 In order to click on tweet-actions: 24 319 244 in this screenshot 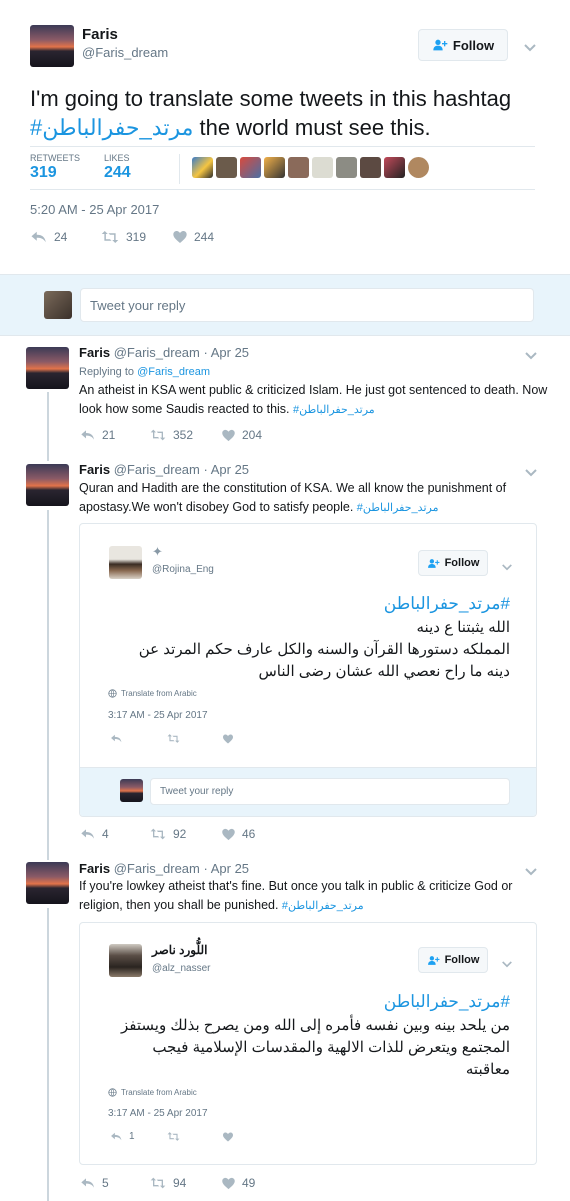, I will do `click(122, 237)`.